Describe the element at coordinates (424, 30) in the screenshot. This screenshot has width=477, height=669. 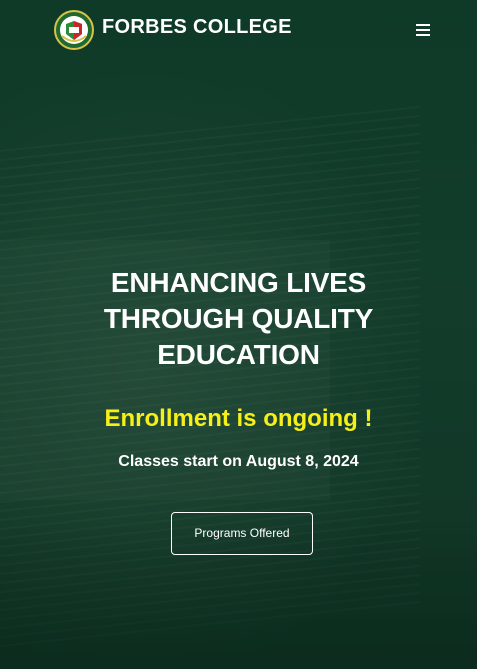
I see `hamburger-menu-icon` at that location.